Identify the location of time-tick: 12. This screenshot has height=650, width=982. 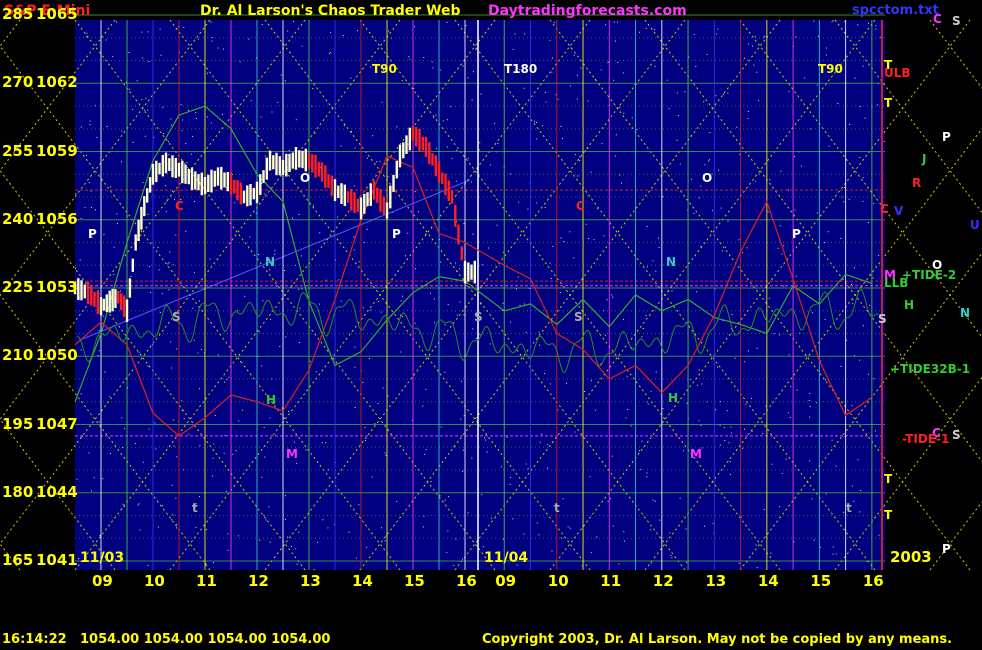
(663, 581).